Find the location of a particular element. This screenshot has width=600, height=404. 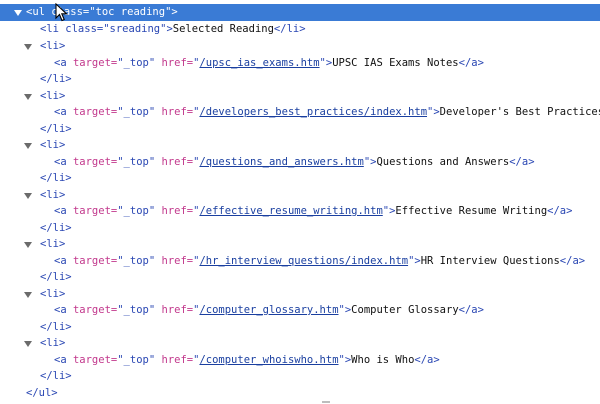

link-text: Effective Resume Writing is located at coordinates (471, 211).